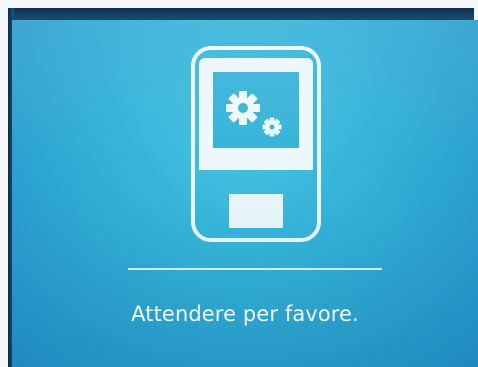  Describe the element at coordinates (272, 127) in the screenshot. I see `small-gear-icon` at that location.